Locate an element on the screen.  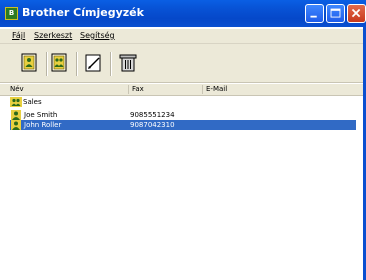
minimize-button is located at coordinates (314, 13).